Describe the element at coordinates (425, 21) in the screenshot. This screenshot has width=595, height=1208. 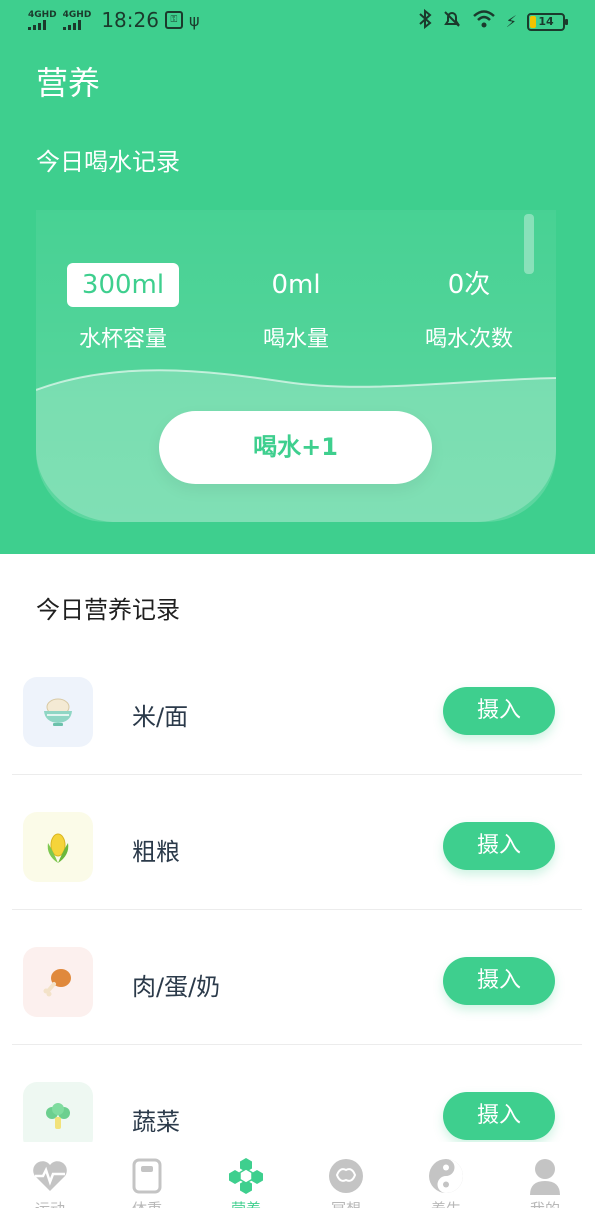
I see `bluetooth-icon` at that location.